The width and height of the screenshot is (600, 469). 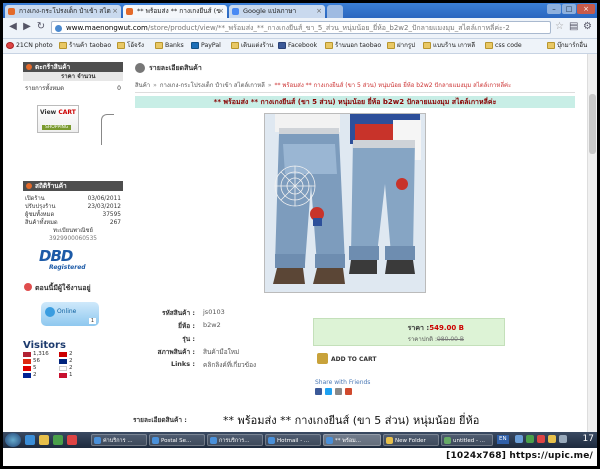 I want to click on tab-label: กางเกง-กระโปรงเด็ก ปำเข้า สไต, so click(x=65, y=11).